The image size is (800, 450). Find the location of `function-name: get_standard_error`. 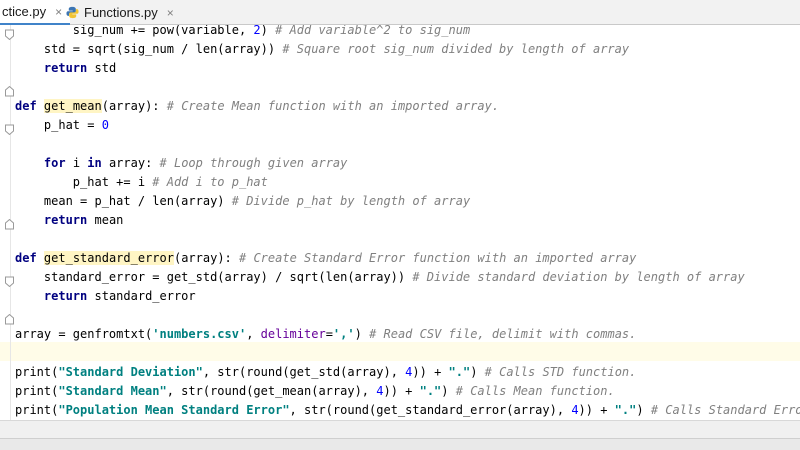

function-name: get_standard_error is located at coordinates (108, 258).